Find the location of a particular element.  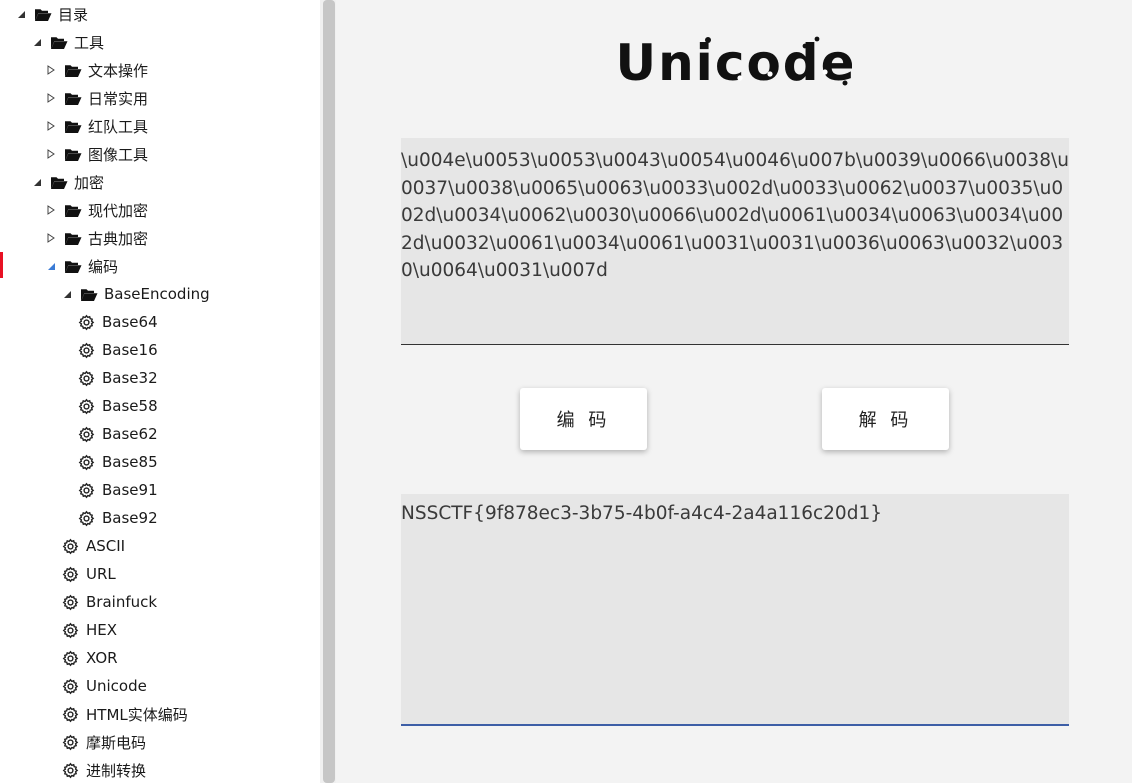

encode-button: 编 码 is located at coordinates (583, 419).